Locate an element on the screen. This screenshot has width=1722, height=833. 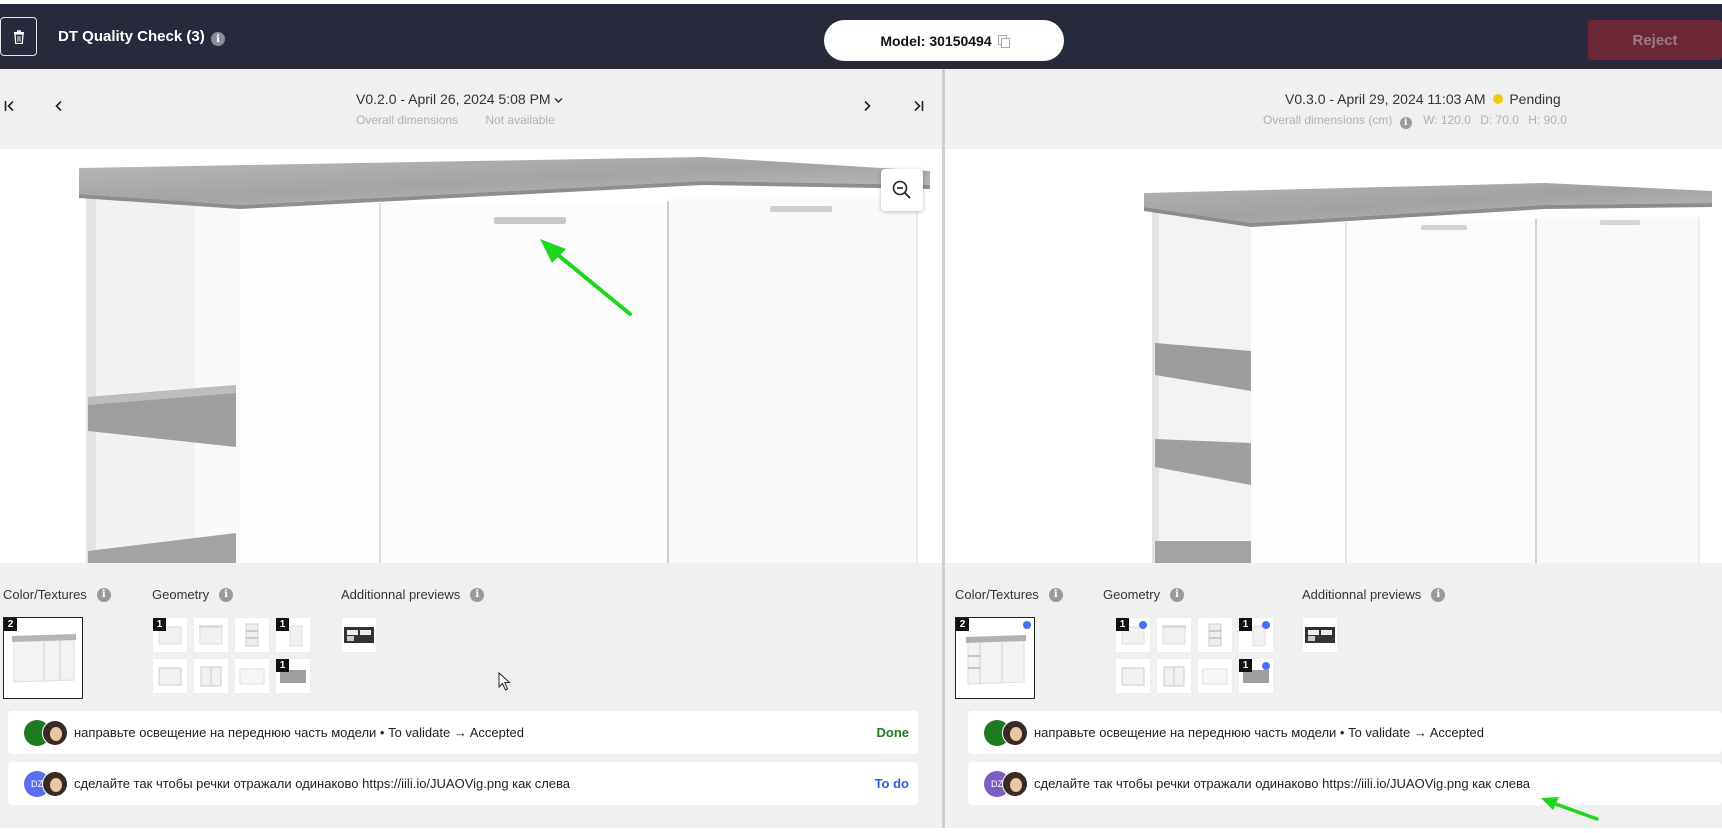
trash-icon is located at coordinates (18, 36).